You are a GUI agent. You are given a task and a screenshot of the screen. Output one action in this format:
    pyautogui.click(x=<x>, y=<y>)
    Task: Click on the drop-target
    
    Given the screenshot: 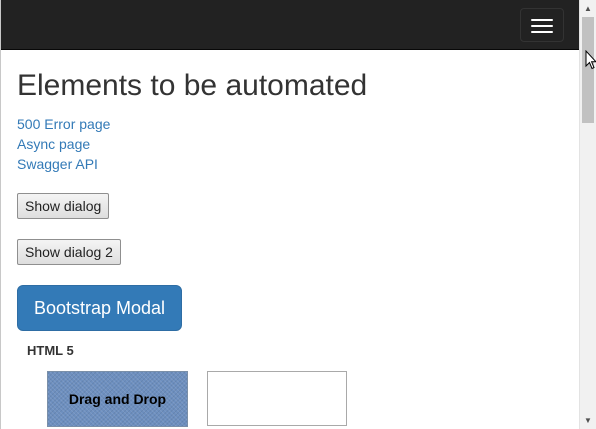 What is the action you would take?
    pyautogui.click(x=277, y=398)
    